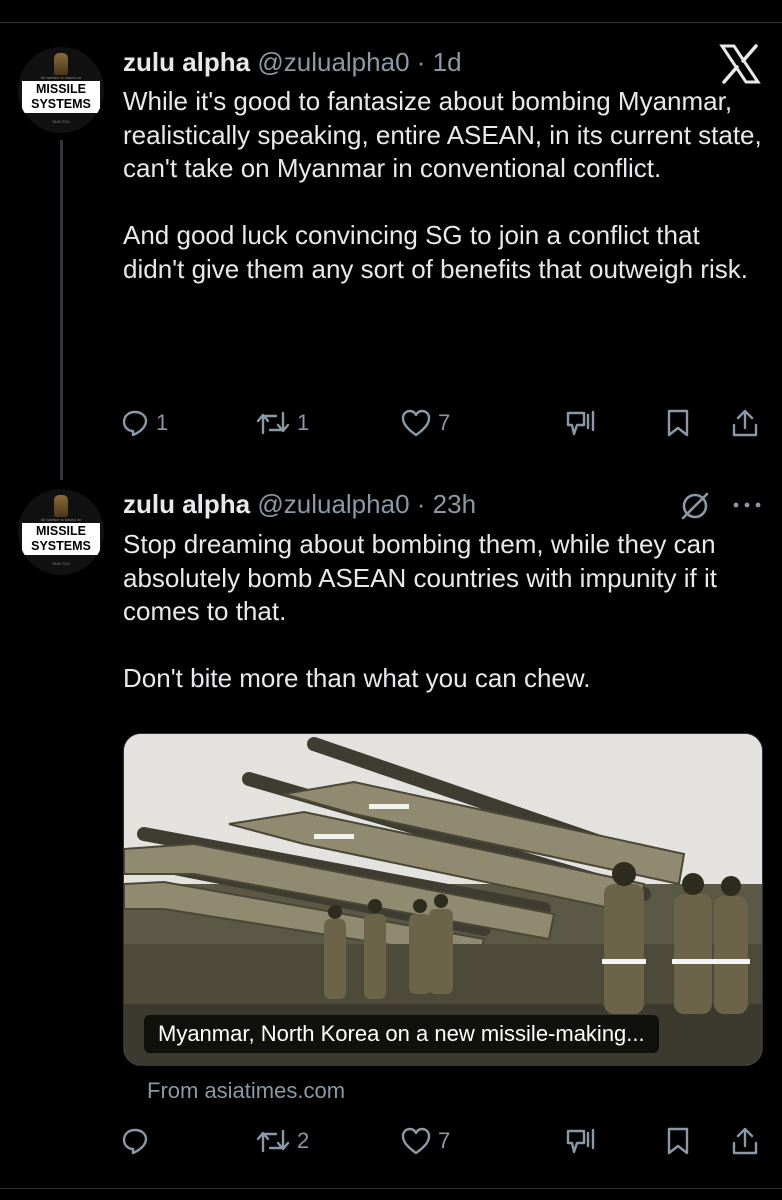 This screenshot has height=1200, width=782. What do you see at coordinates (61, 310) in the screenshot?
I see `thread-connector-line` at bounding box center [61, 310].